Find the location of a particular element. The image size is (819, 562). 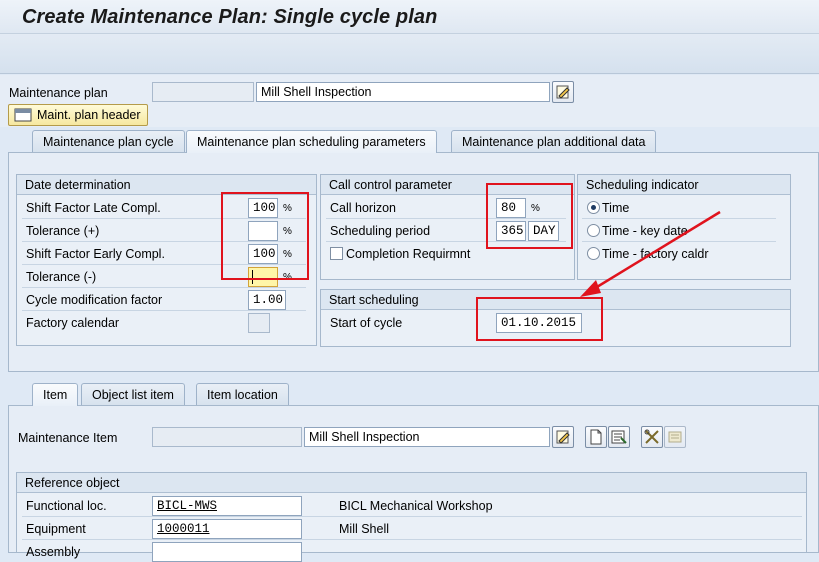

task-list-icon is located at coordinates (619, 437).